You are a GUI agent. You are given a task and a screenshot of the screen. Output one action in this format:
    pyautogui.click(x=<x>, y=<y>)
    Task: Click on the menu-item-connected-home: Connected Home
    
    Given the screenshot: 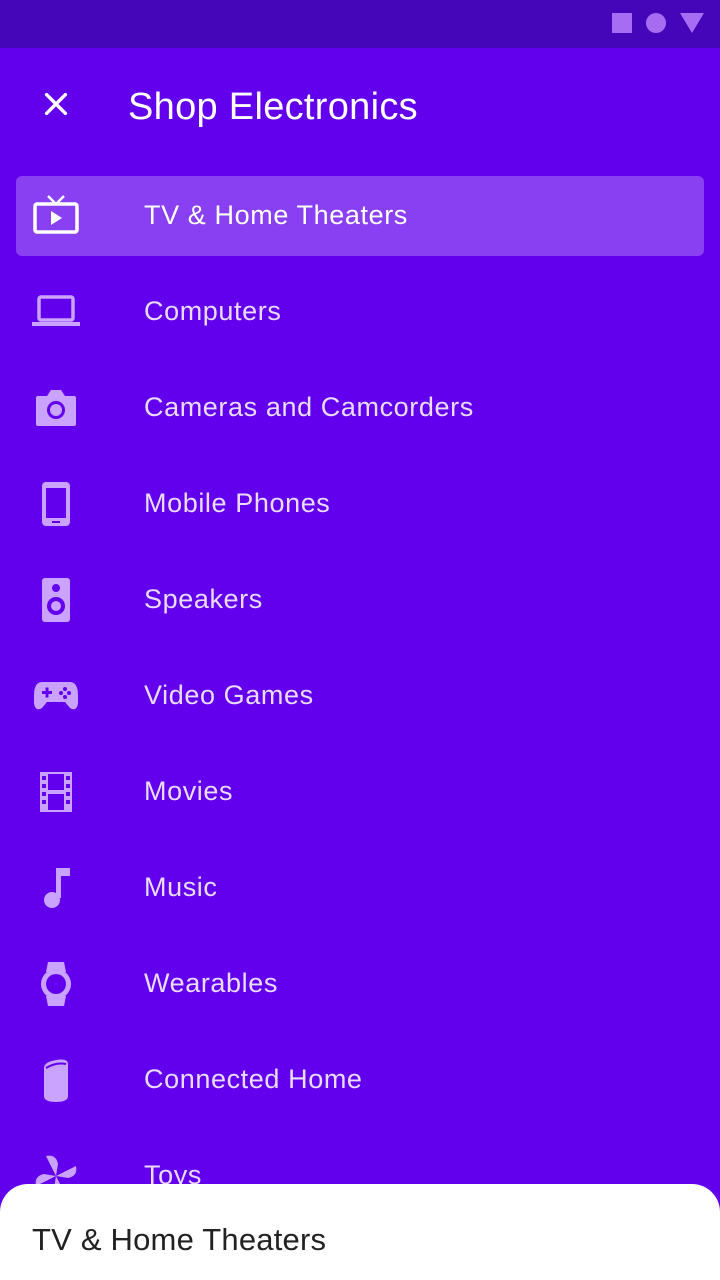 What is the action you would take?
    pyautogui.click(x=360, y=1080)
    